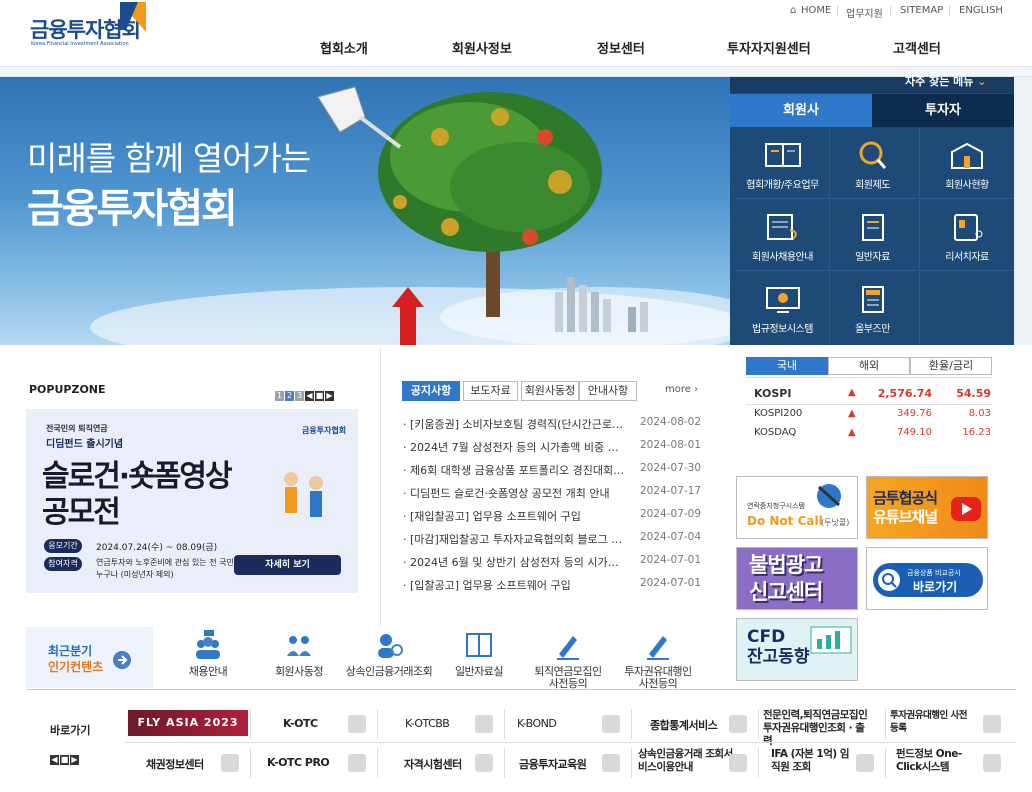  I want to click on quick-item-recruit: 회원사채용안내, so click(783, 235).